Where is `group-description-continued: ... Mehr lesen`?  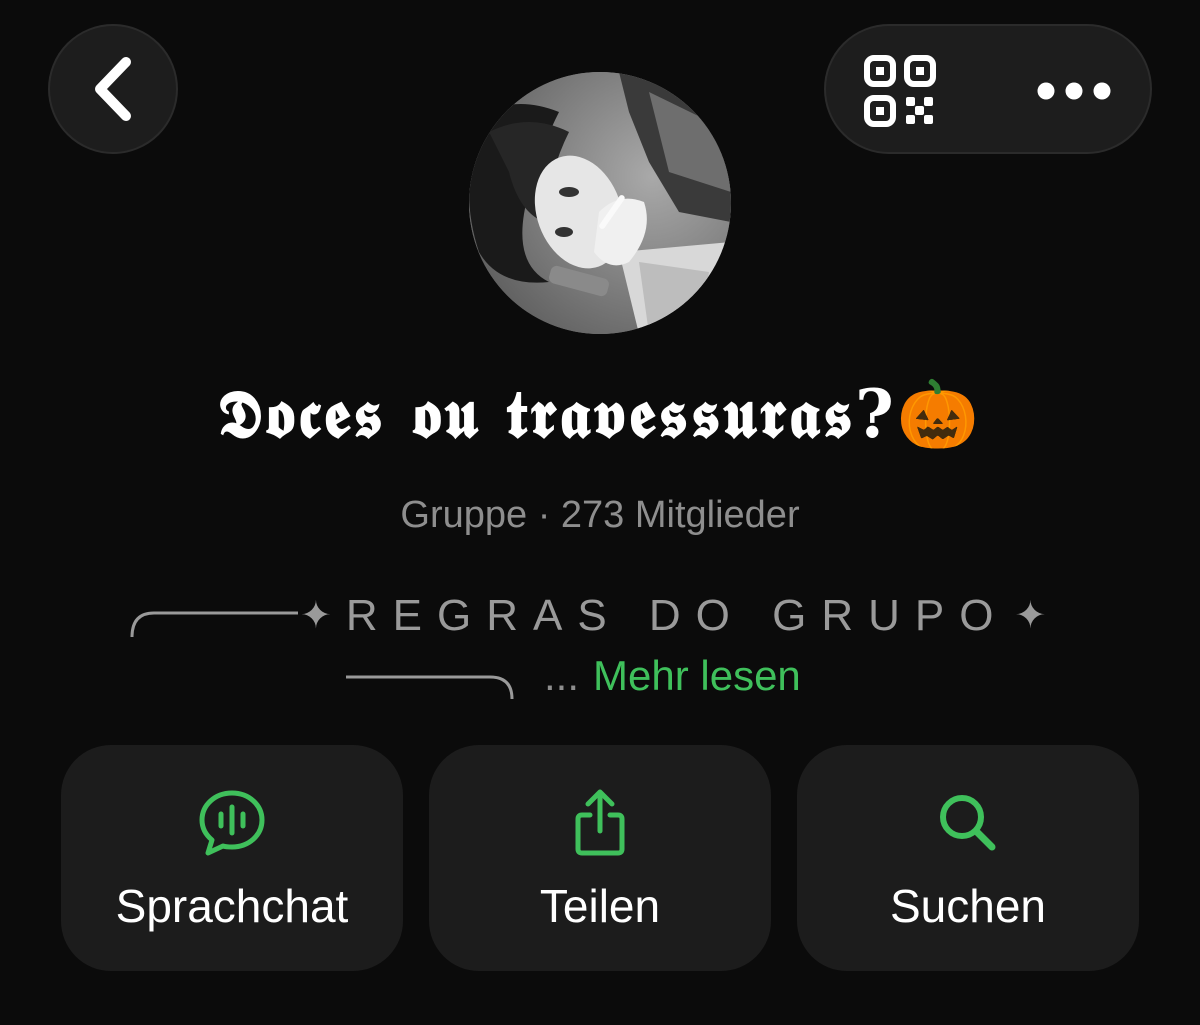 group-description-continued: ... Mehr lesen is located at coordinates (644, 676).